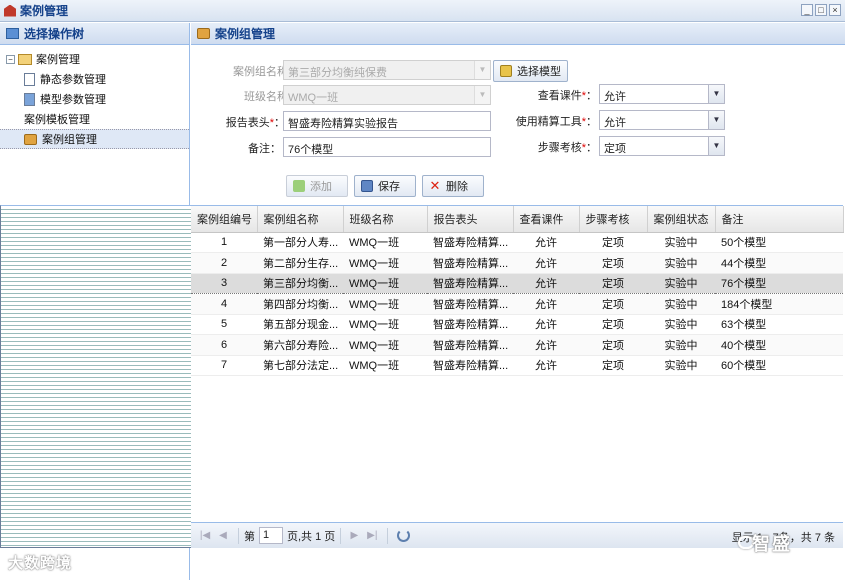  Describe the element at coordinates (556, 122) in the screenshot. I see `use-tool-label: 使用精算工具*：` at that location.